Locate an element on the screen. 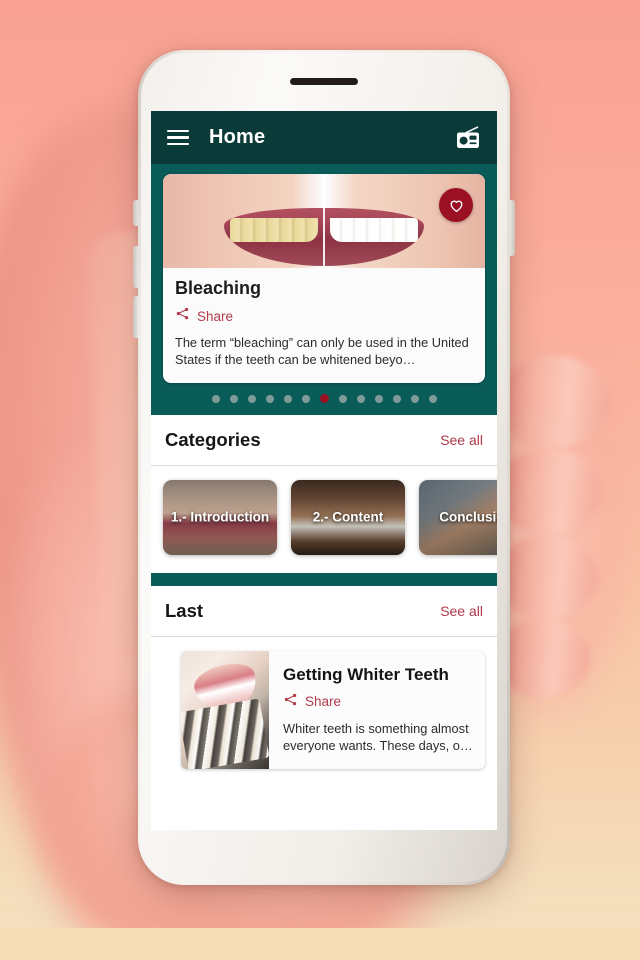 Image resolution: width=640 pixels, height=960 pixels. power-button is located at coordinates (512, 228).